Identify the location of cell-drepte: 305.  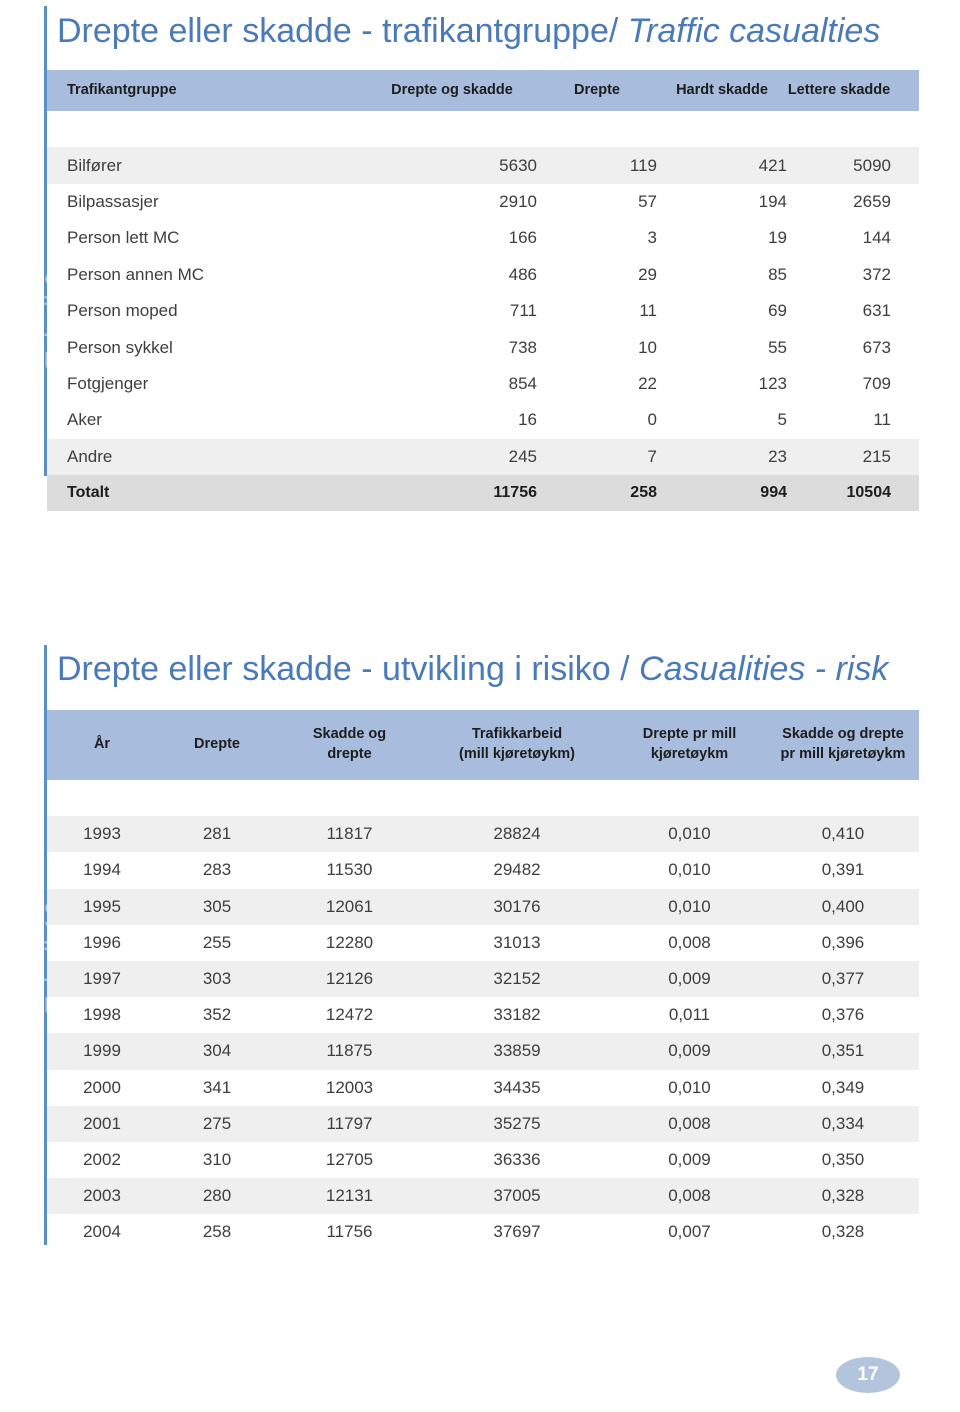
(217, 906).